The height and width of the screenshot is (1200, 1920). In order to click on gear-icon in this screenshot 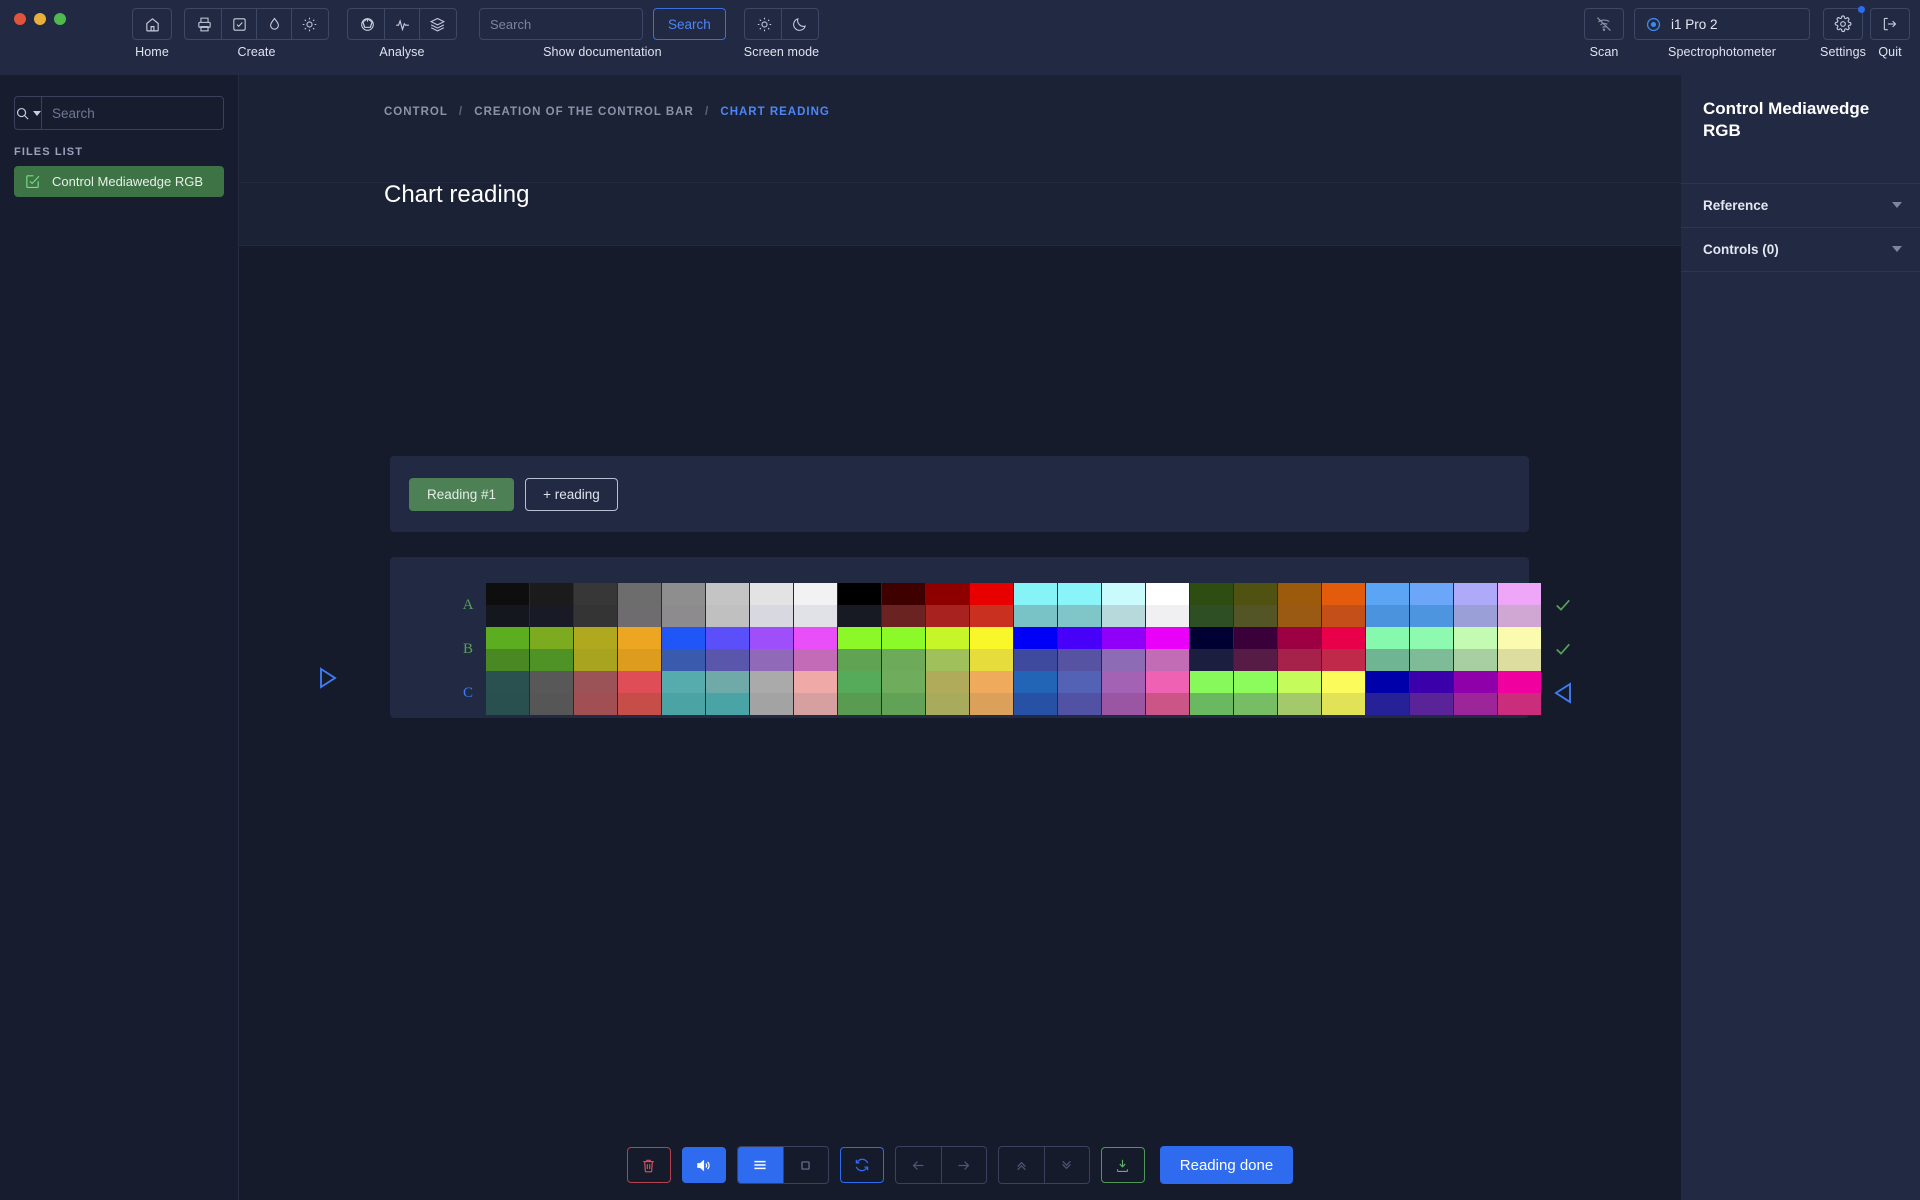, I will do `click(1843, 24)`.